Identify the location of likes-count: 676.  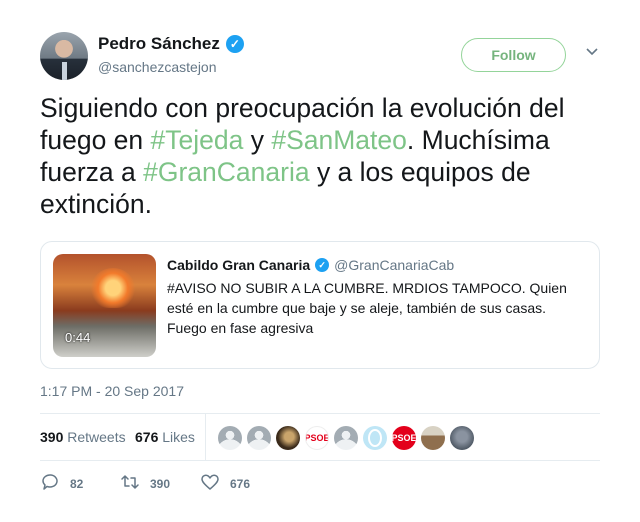
(147, 437).